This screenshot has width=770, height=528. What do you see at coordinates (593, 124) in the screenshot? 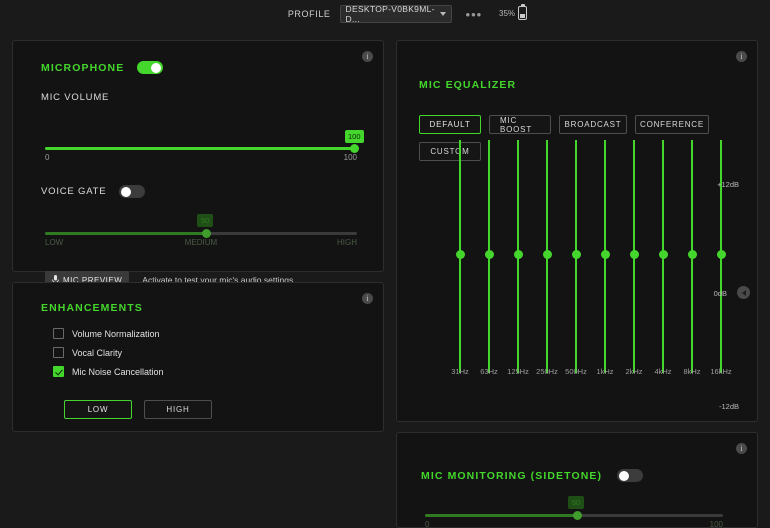
I see `preset-broadcast-button: BROADCAST` at bounding box center [593, 124].